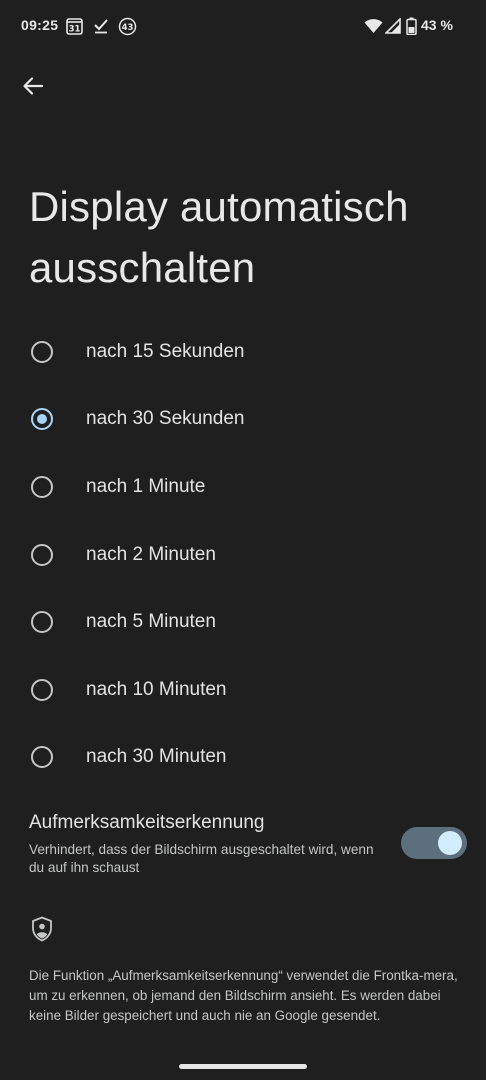 Image resolution: width=486 pixels, height=1080 pixels. What do you see at coordinates (243, 758) in the screenshot?
I see `option-30-minutes: nach 30 Minuten` at bounding box center [243, 758].